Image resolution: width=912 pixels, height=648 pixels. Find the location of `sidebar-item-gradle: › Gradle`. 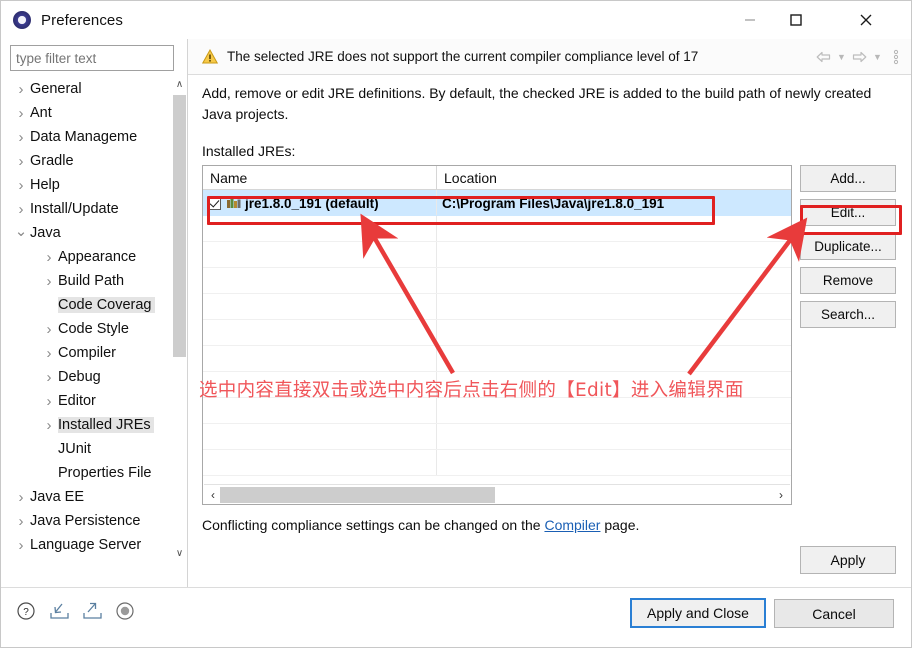

sidebar-item-gradle: › Gradle is located at coordinates (83, 161).